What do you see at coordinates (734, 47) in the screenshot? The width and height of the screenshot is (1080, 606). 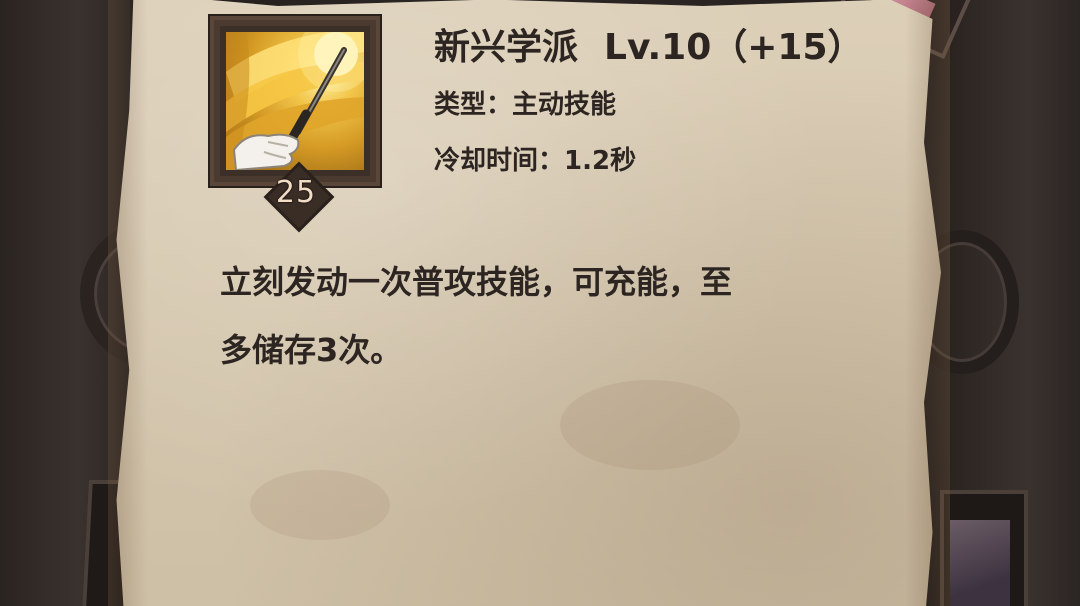 I see `skill-level: Lv.10（+15）` at bounding box center [734, 47].